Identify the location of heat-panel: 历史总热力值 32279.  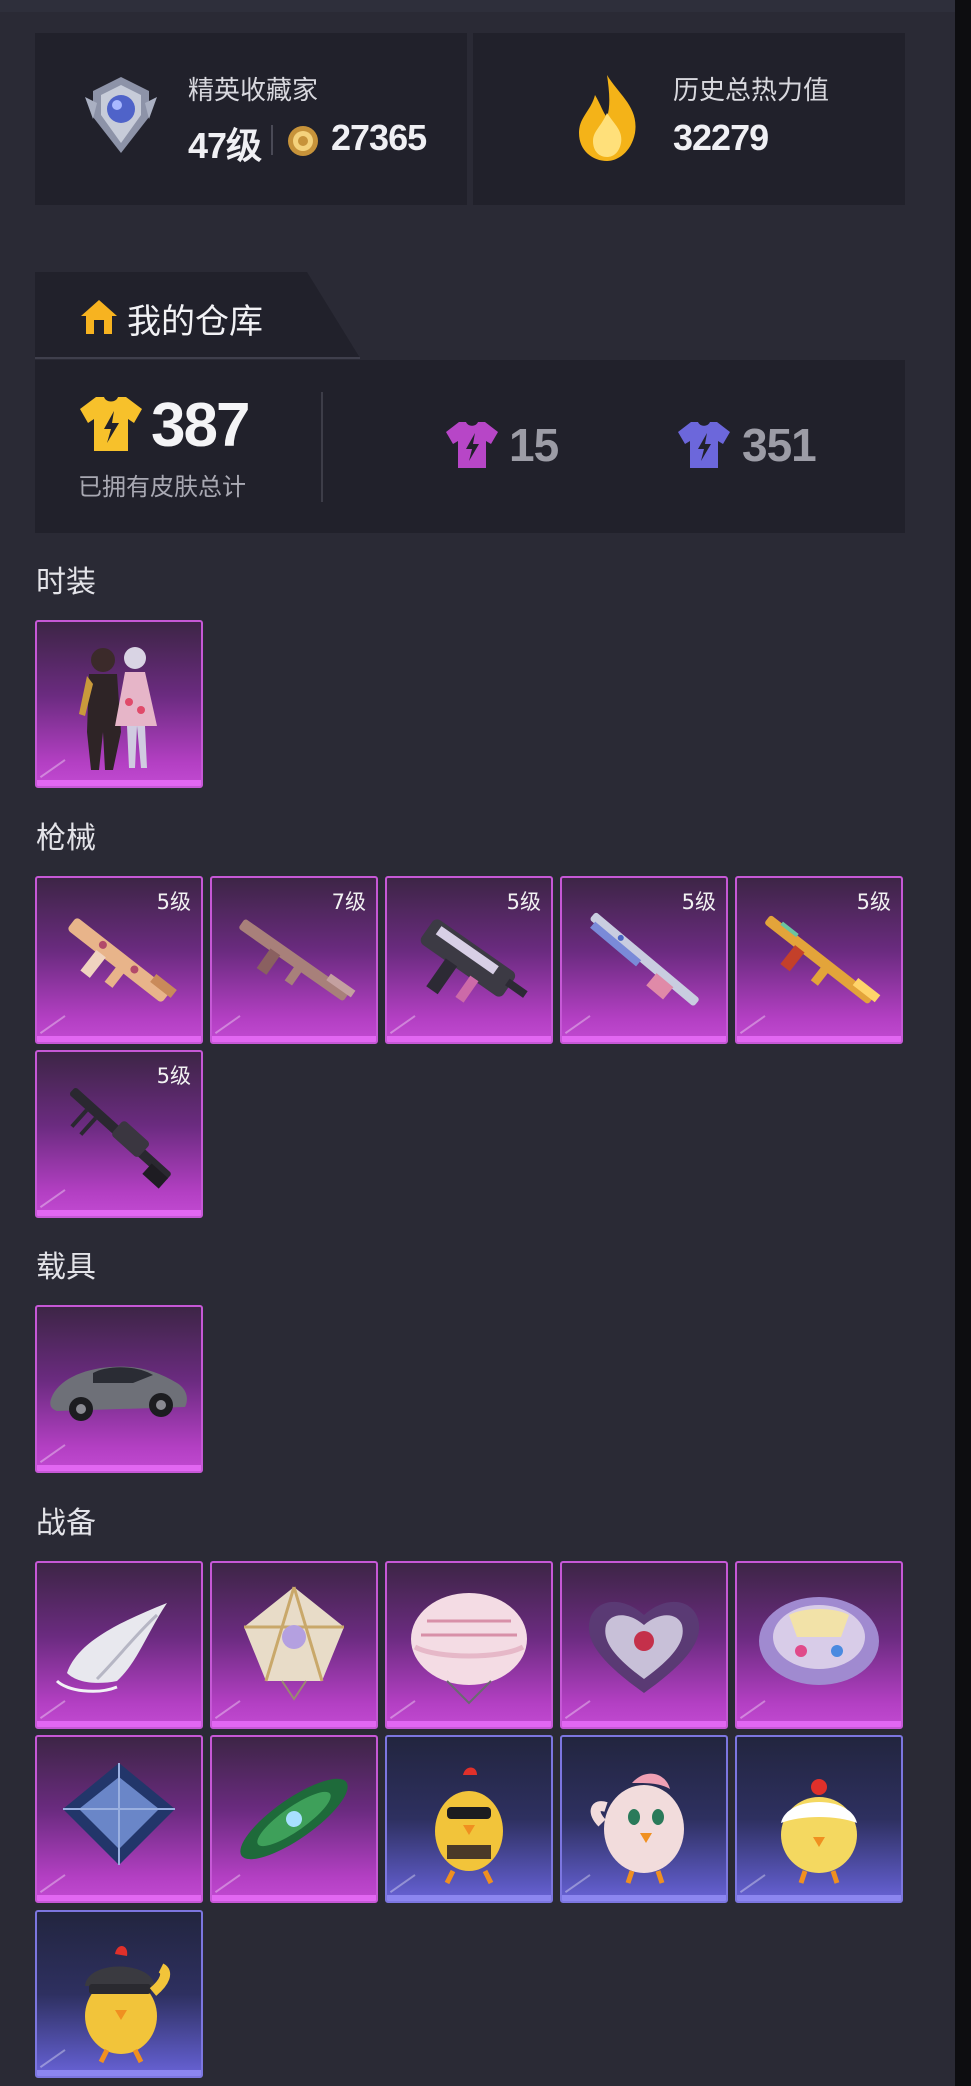
(689, 119).